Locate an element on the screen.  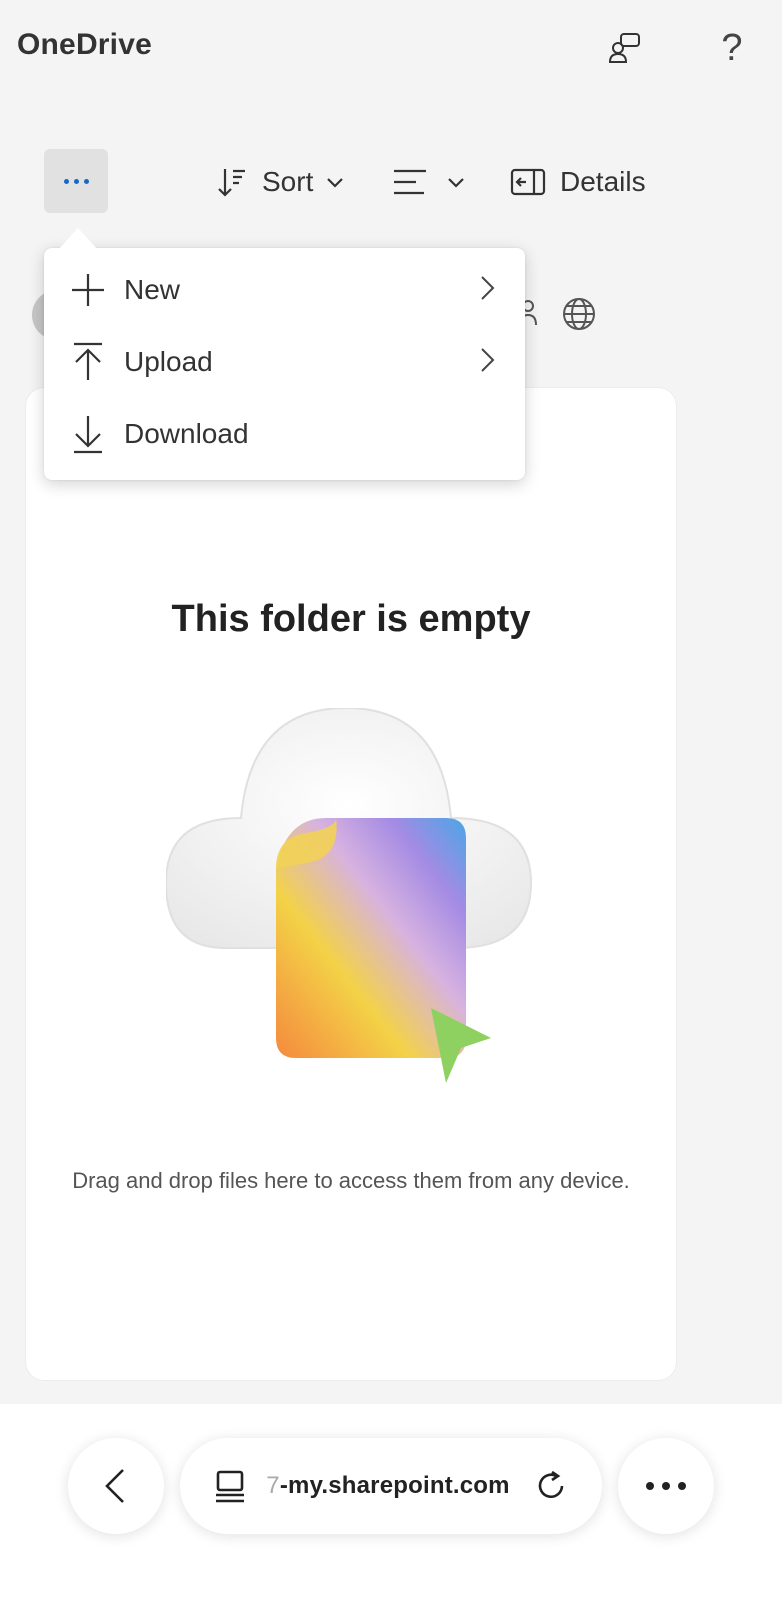
sort-button: Sort is located at coordinates (281, 182).